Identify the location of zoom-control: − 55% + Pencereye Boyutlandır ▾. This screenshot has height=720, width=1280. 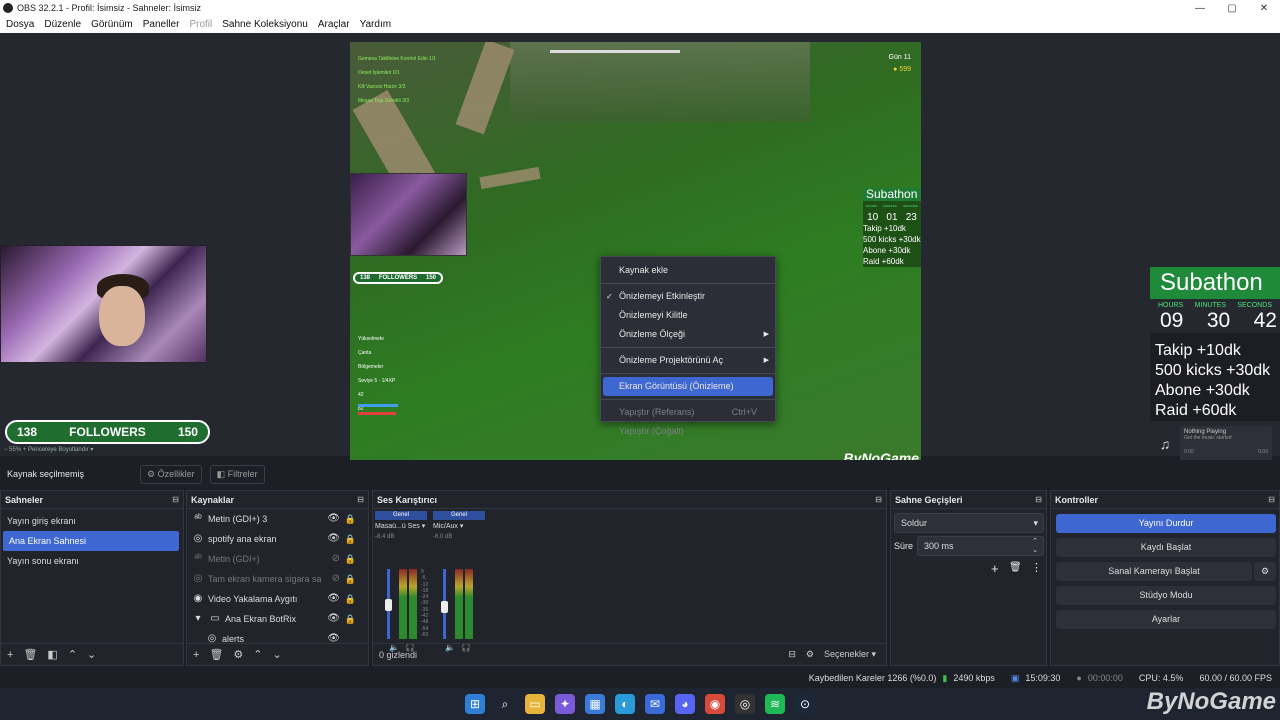
(48, 449).